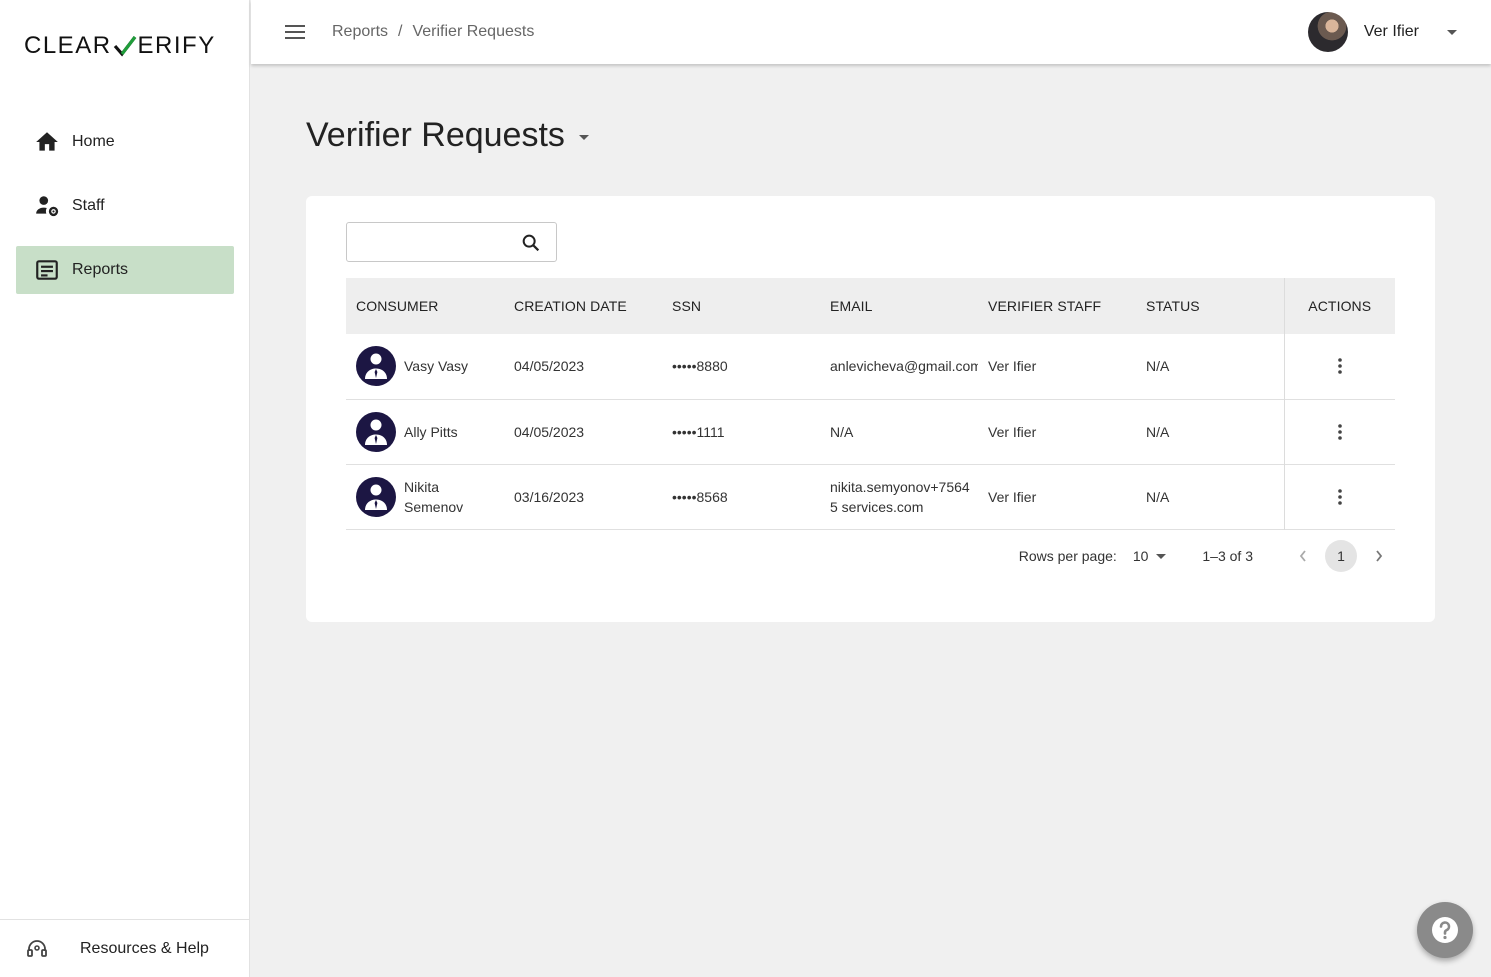 This screenshot has width=1491, height=977. I want to click on search-box, so click(451, 242).